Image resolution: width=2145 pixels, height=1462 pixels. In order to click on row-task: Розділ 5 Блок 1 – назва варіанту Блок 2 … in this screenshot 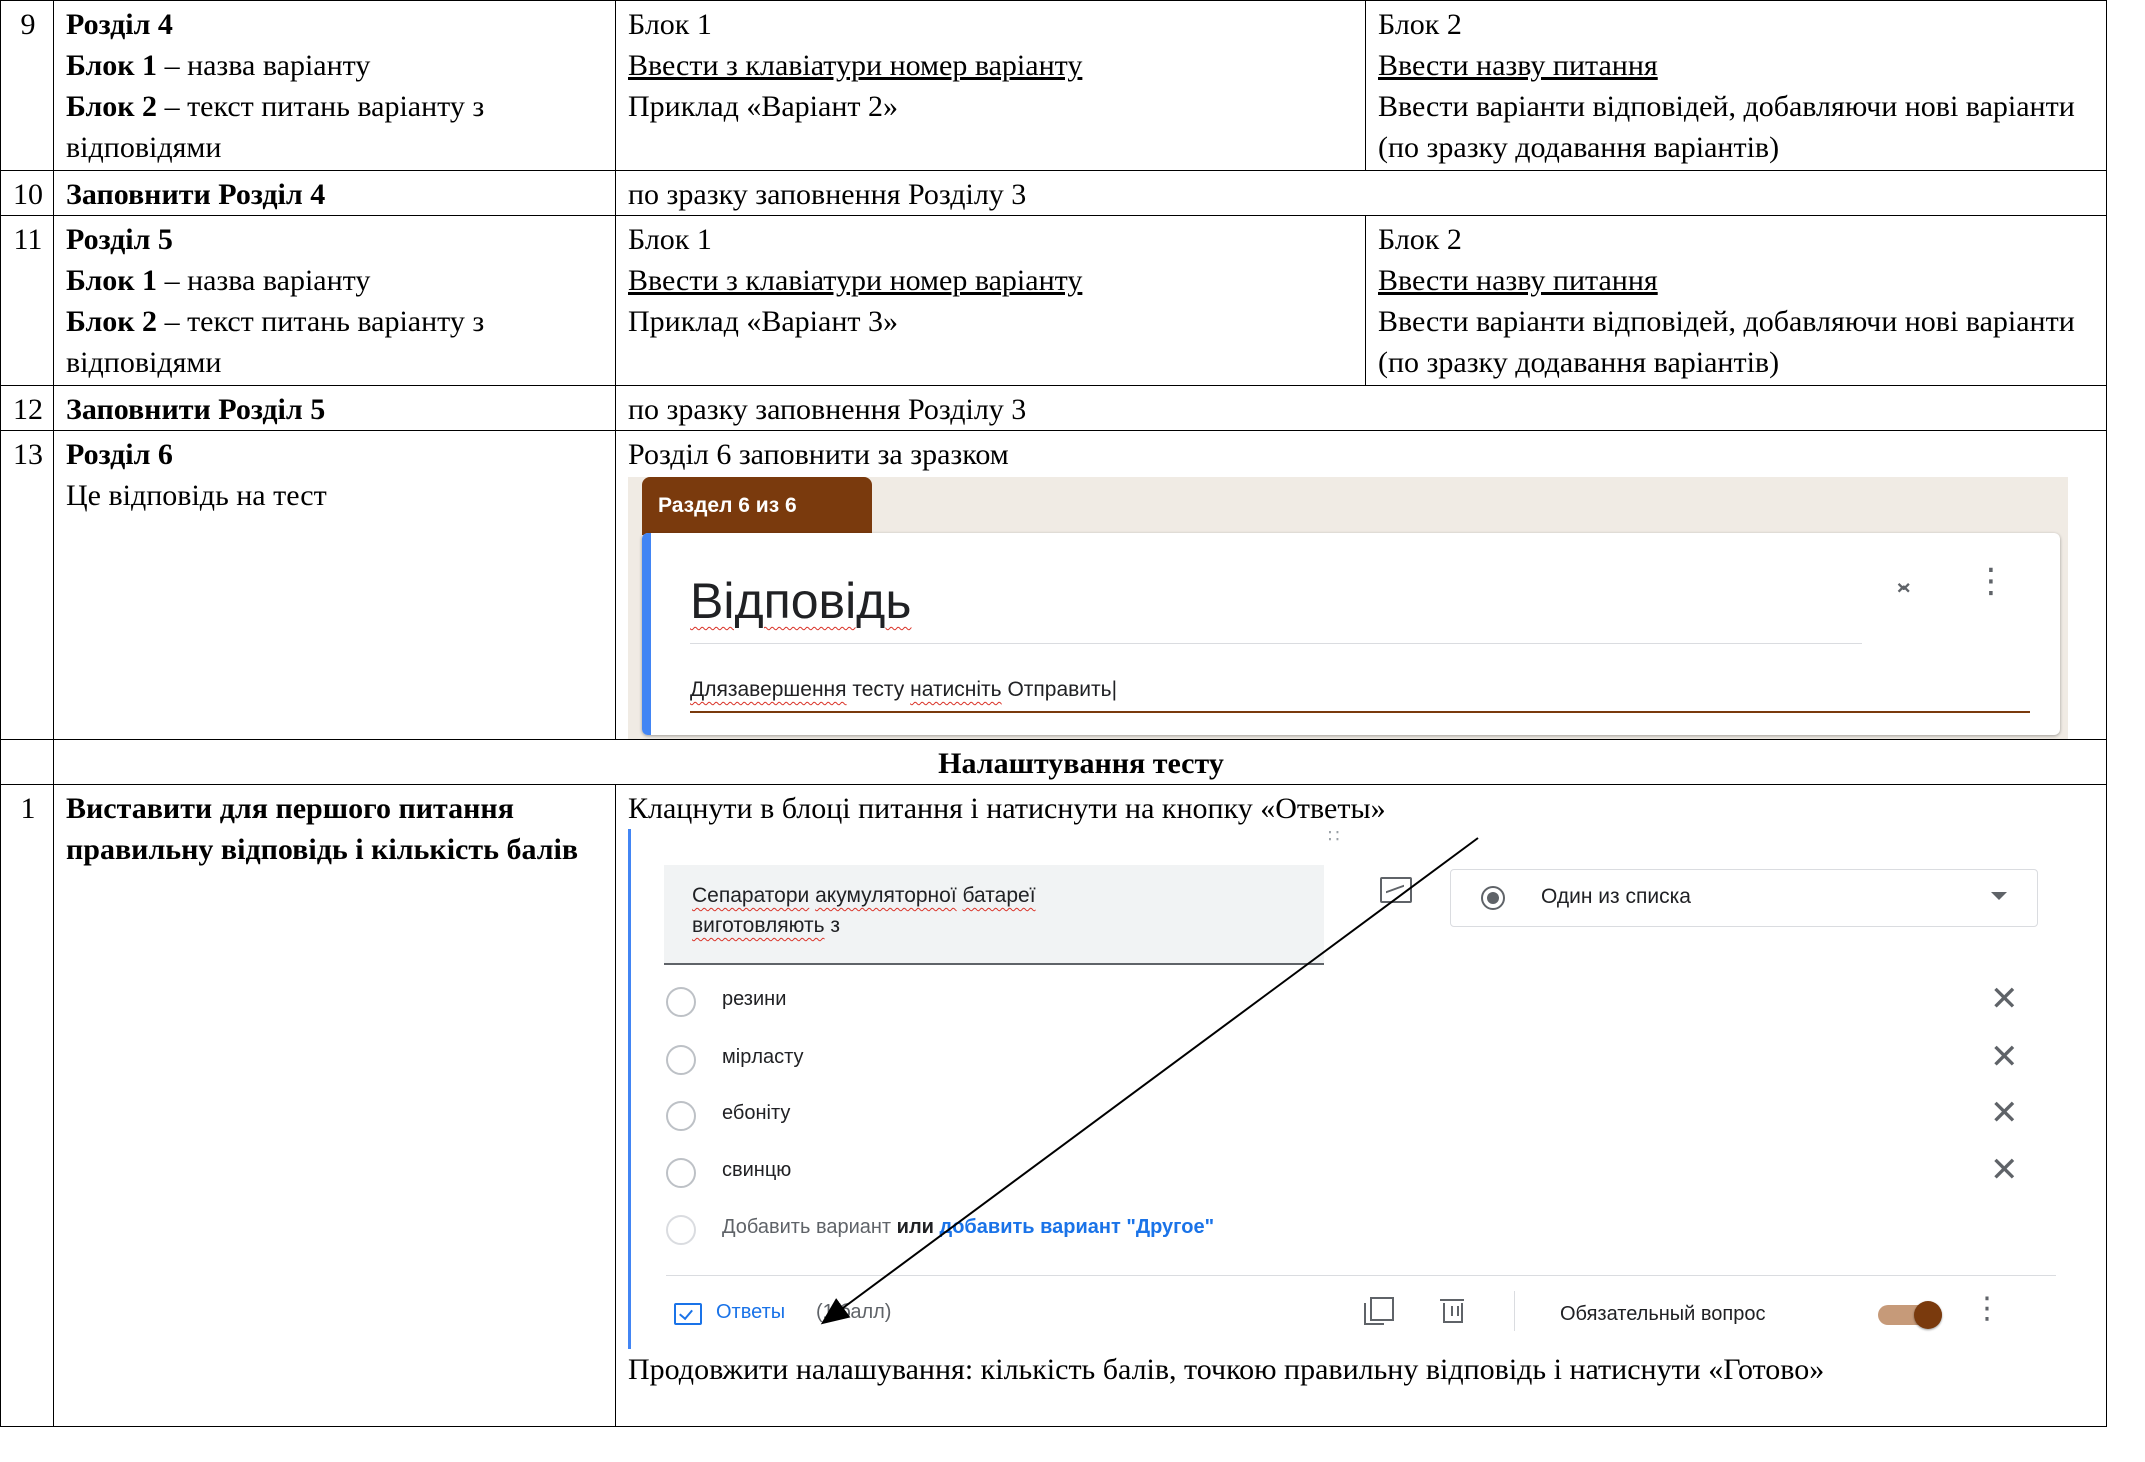, I will do `click(334, 300)`.